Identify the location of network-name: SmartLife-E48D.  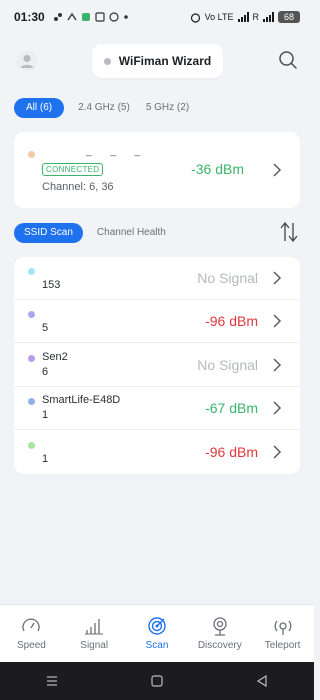
(81, 400).